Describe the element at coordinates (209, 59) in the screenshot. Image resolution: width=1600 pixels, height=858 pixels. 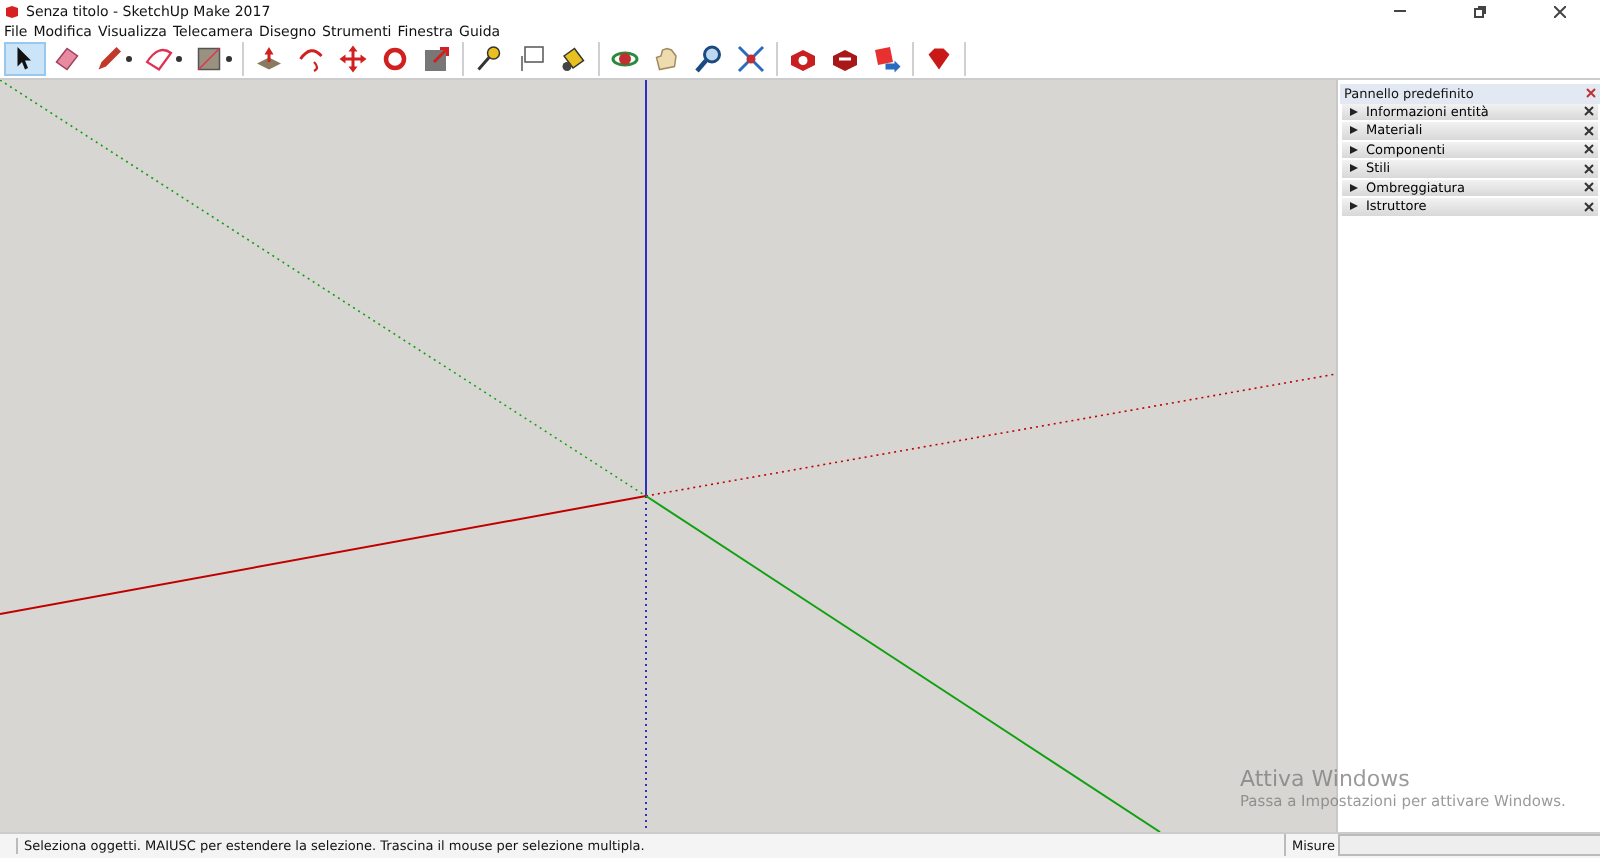
I see `rectangle-icon` at that location.